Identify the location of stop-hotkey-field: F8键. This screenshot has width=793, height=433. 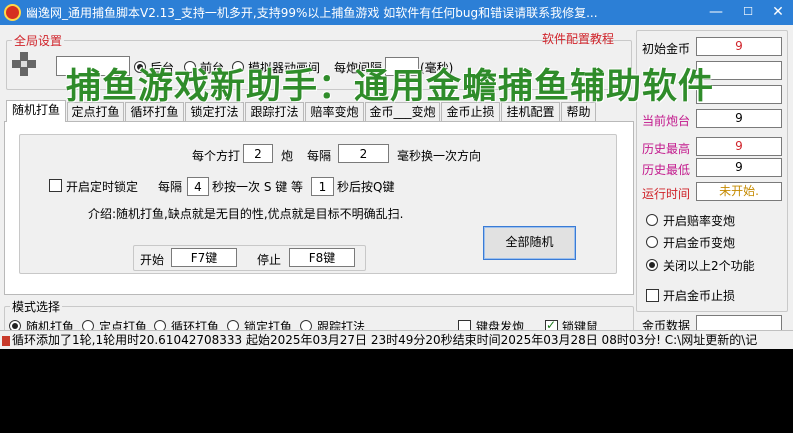
(322, 257).